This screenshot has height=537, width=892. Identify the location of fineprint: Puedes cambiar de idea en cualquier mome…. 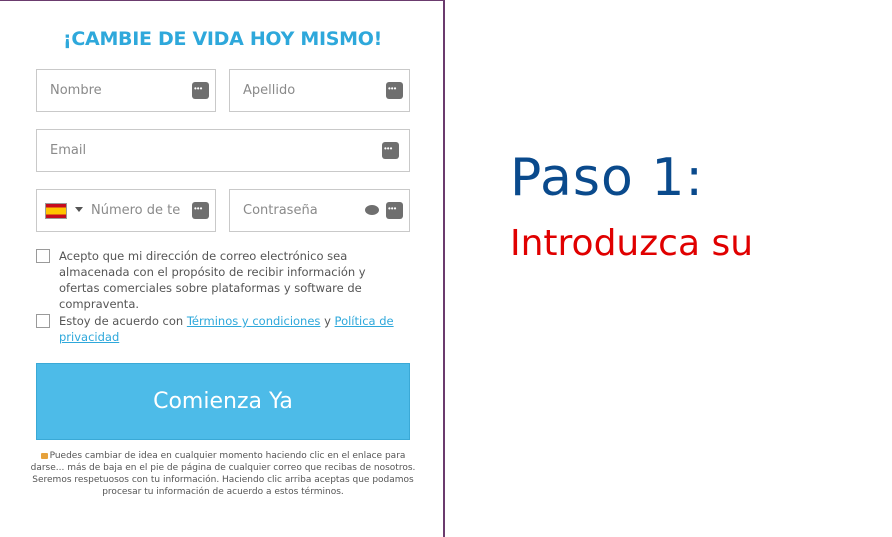
(223, 474).